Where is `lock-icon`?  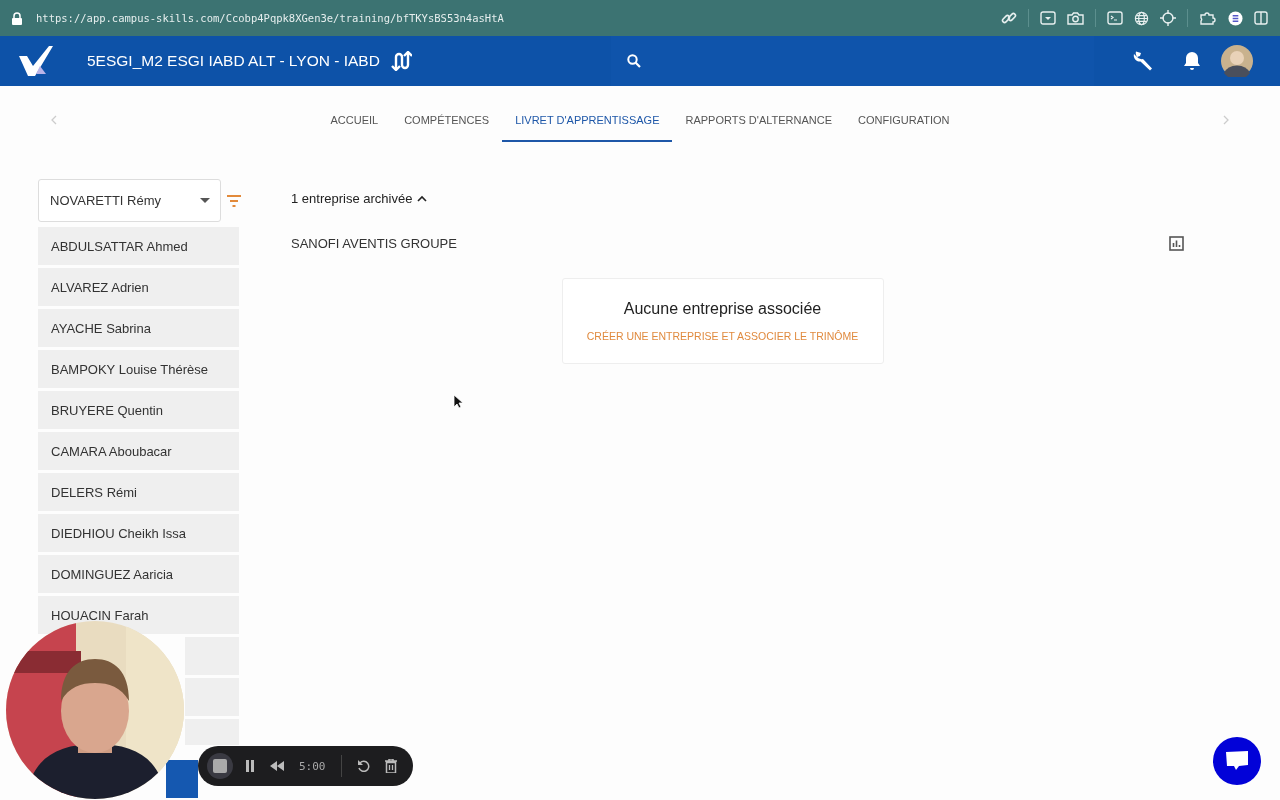
lock-icon is located at coordinates (17, 18).